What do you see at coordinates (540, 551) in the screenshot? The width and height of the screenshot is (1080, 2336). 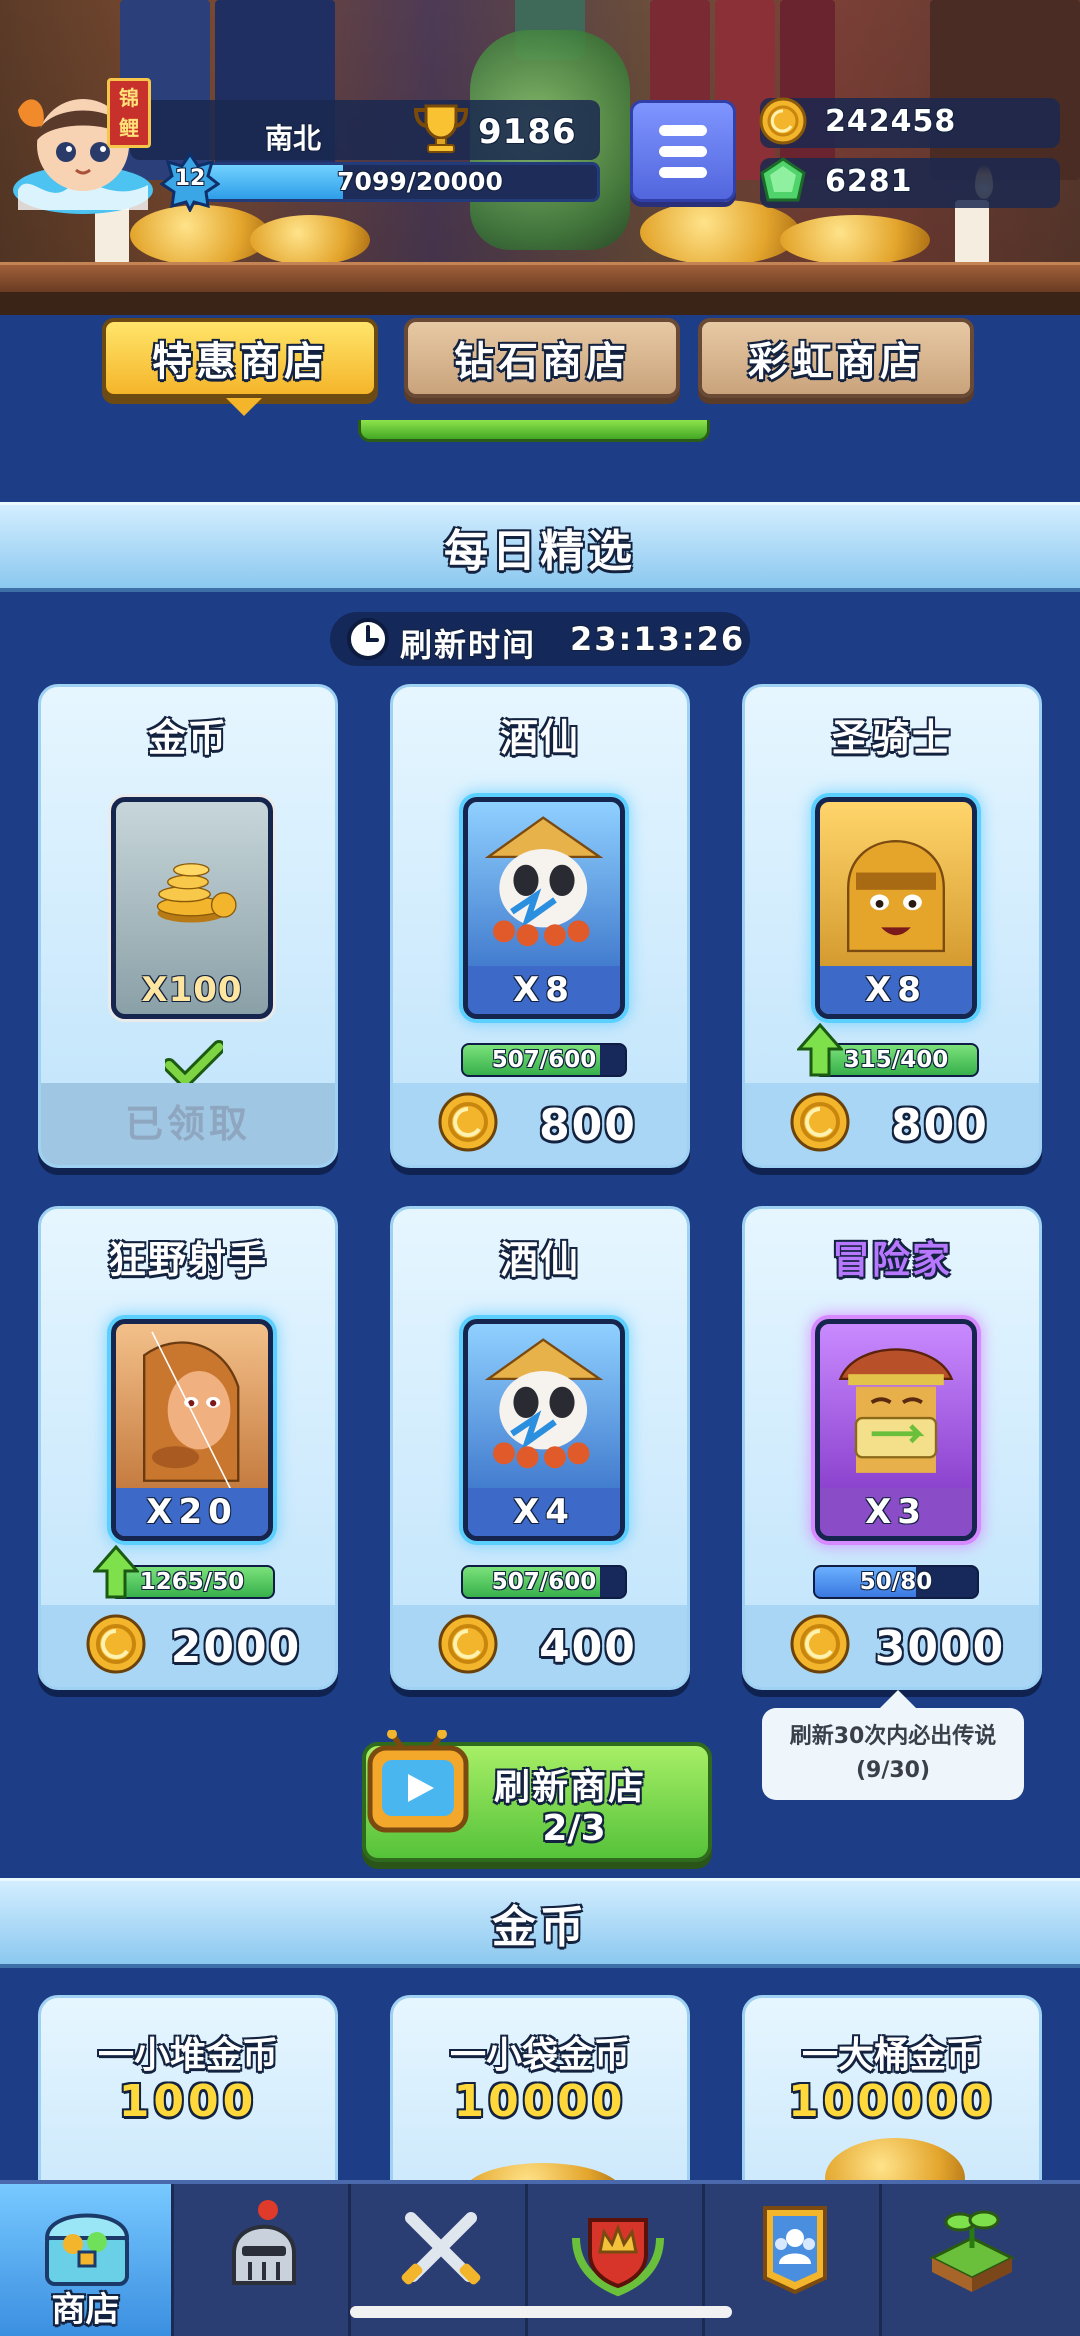 I see `daily-section-title: 每日精选` at bounding box center [540, 551].